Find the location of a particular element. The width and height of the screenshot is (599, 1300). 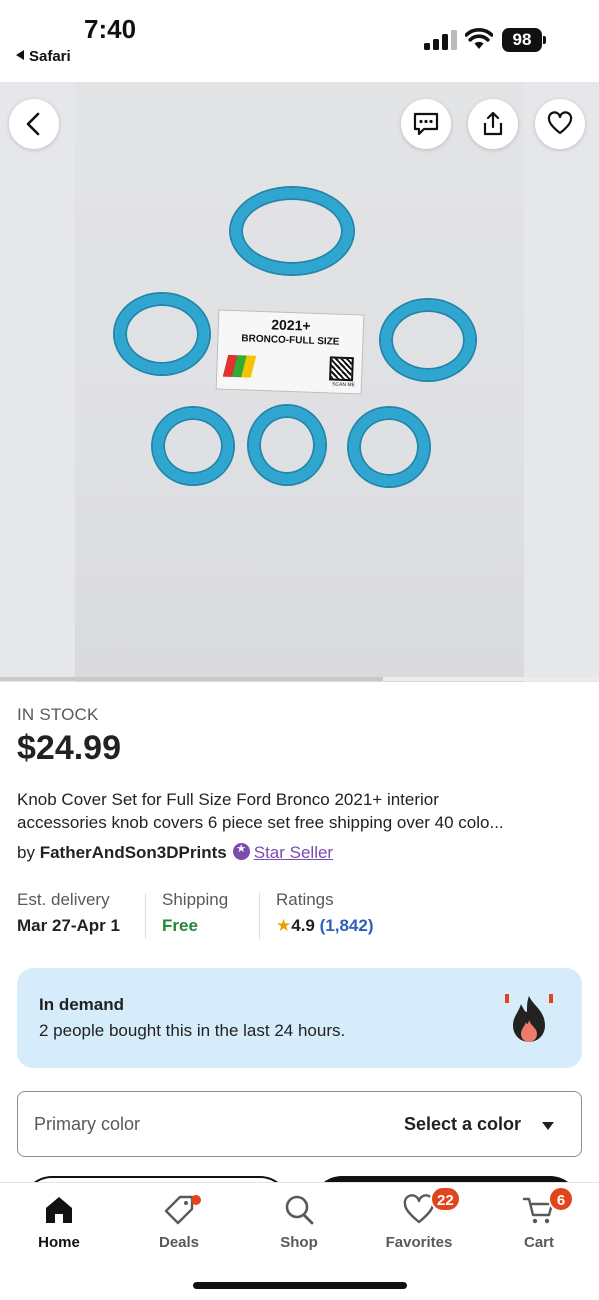

ratings-label: Ratings is located at coordinates (305, 899).